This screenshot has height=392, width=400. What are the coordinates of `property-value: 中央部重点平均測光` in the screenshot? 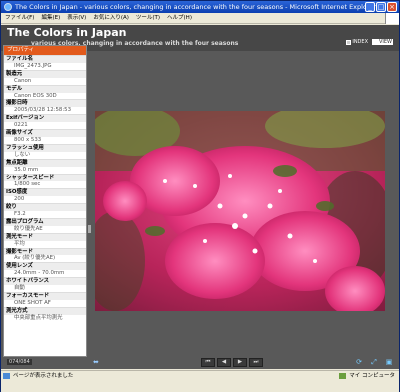 It's located at (45, 318).